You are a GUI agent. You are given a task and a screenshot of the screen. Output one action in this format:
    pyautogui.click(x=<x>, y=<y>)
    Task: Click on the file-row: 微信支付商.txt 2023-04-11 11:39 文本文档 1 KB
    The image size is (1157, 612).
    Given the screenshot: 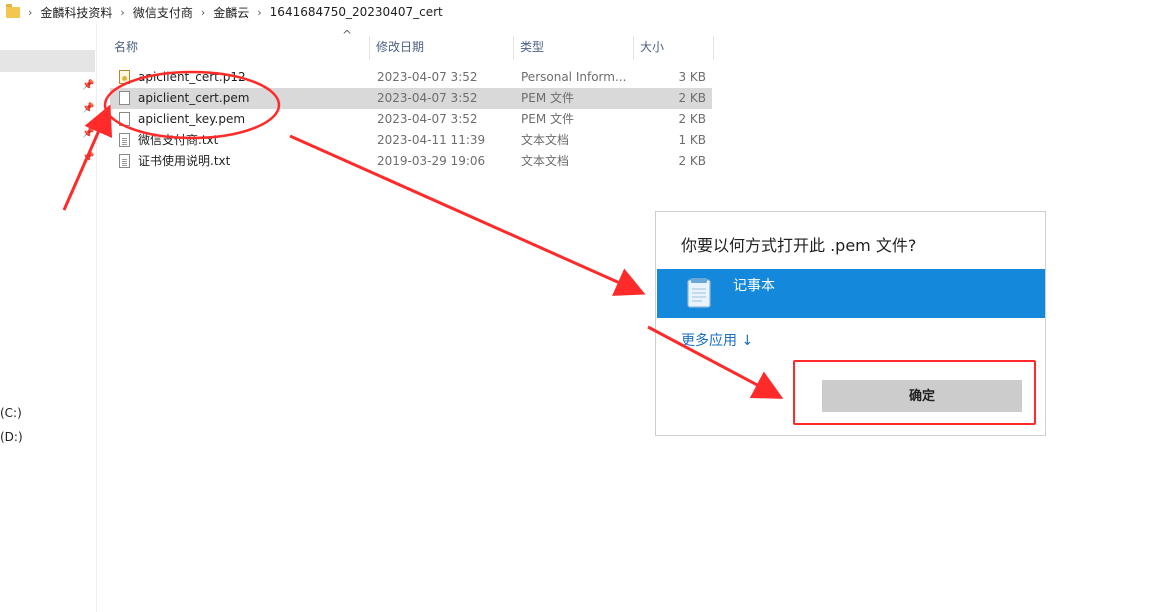 What is the action you would take?
    pyautogui.click(x=411, y=140)
    